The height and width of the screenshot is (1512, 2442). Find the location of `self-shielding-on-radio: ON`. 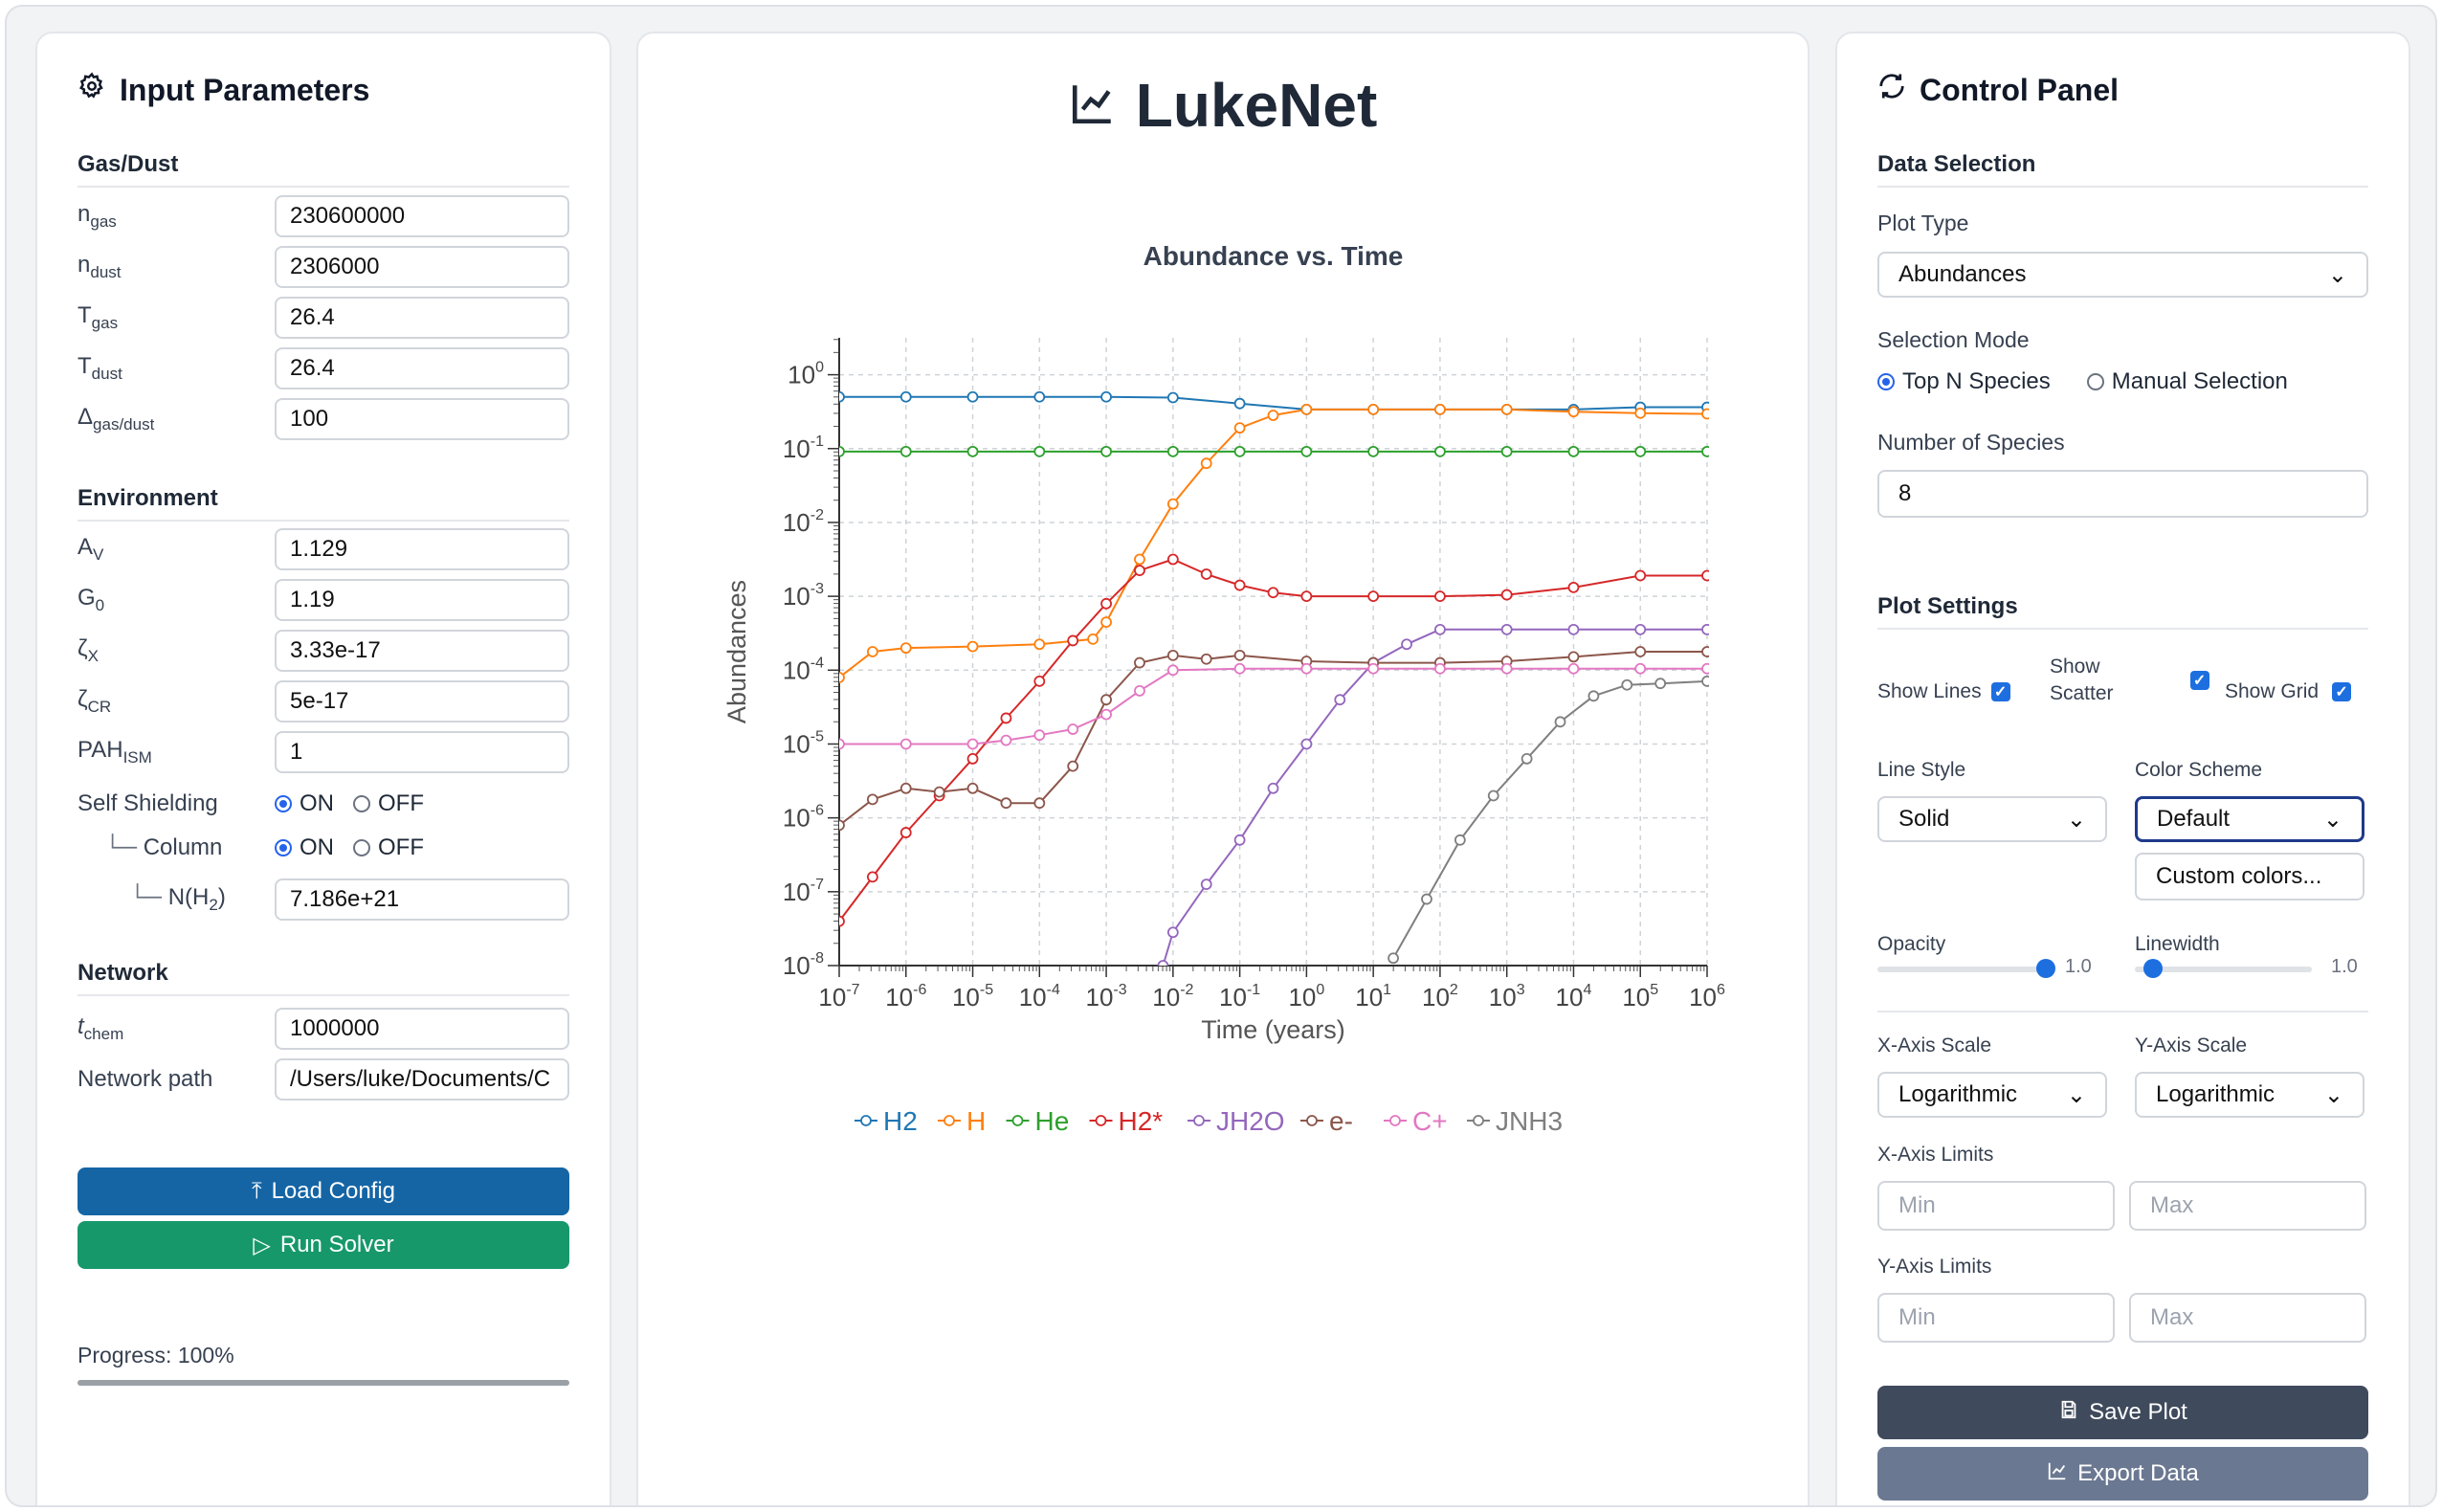

self-shielding-on-radio: ON is located at coordinates (304, 803).